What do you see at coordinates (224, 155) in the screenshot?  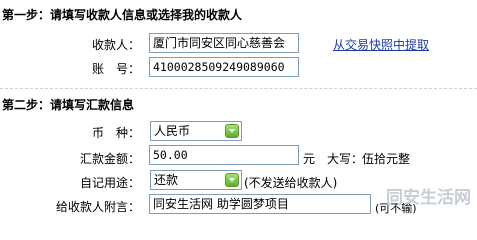 I see `amount-input: 50.00` at bounding box center [224, 155].